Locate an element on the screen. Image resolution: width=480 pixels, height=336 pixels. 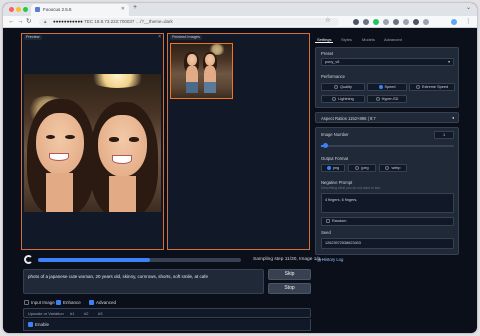
tab-models: Models is located at coordinates (368, 39).